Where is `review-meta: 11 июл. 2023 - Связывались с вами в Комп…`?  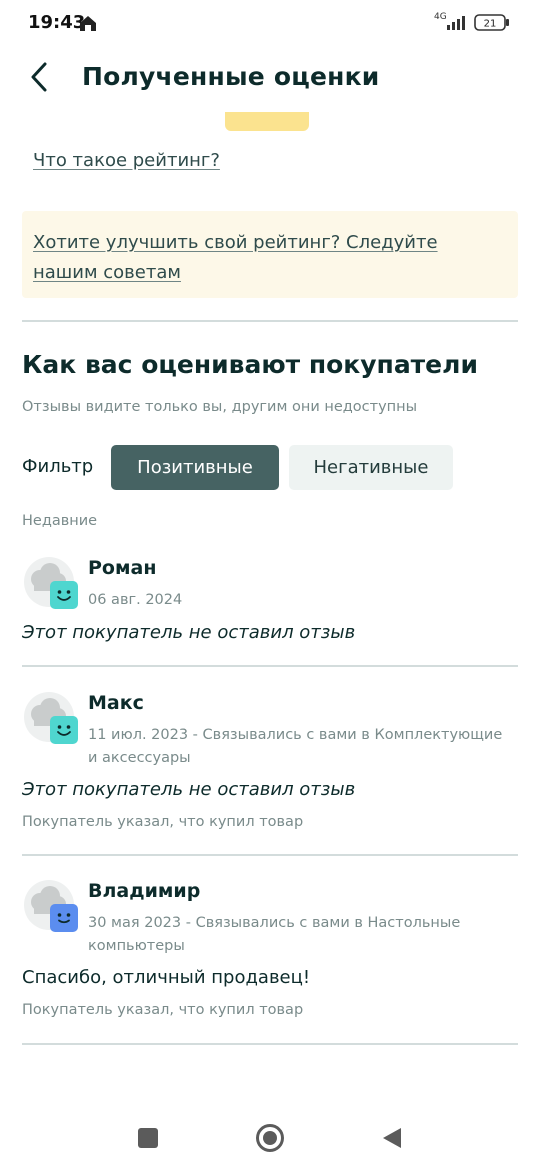
review-meta: 11 июл. 2023 - Связывались с вами в Комп… is located at coordinates (295, 746).